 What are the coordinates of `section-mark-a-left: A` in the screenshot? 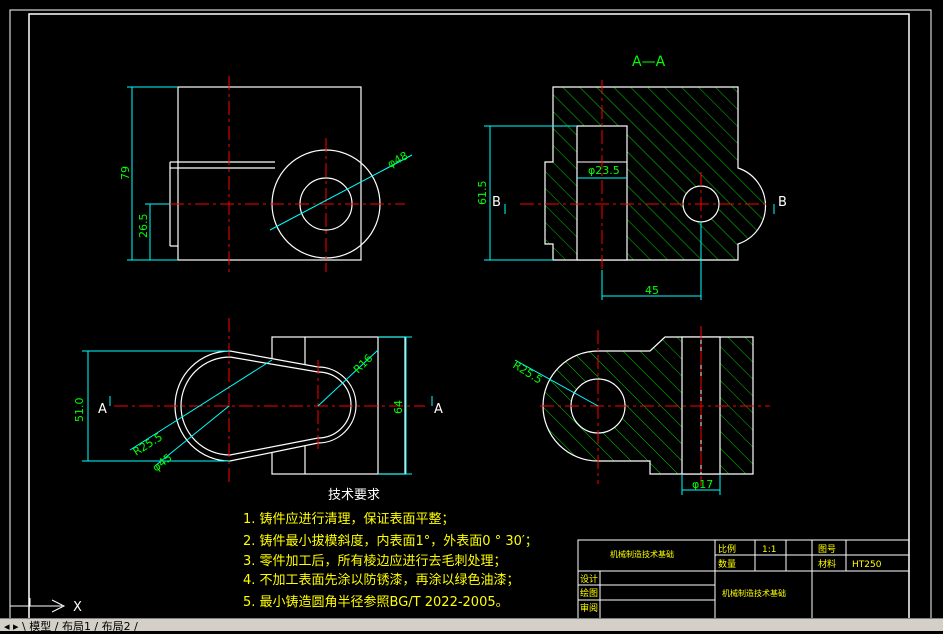 It's located at (102, 409).